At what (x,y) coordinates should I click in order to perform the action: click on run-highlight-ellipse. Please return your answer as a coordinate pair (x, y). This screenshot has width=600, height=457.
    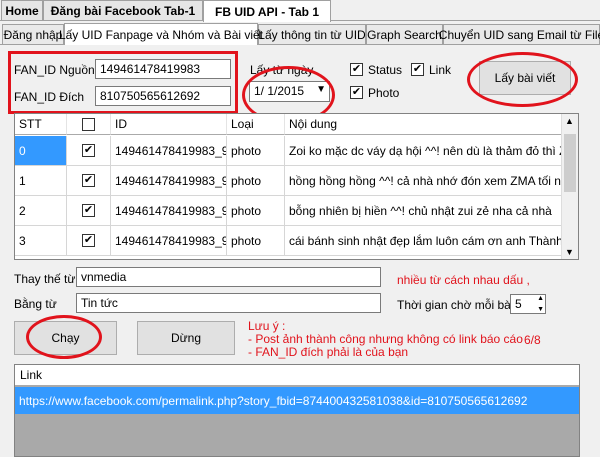
    Looking at the image, I should click on (64, 337).